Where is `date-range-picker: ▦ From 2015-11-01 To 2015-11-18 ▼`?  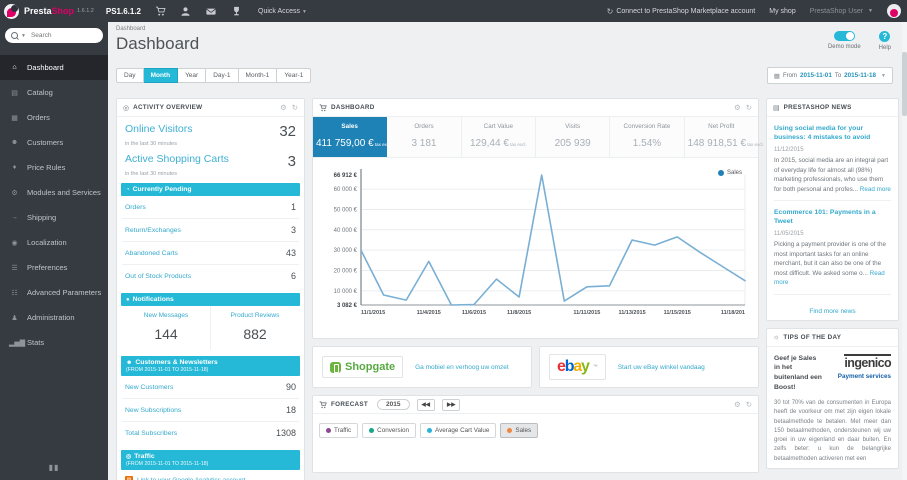 date-range-picker: ▦ From 2015-11-01 To 2015-11-18 ▼ is located at coordinates (829, 75).